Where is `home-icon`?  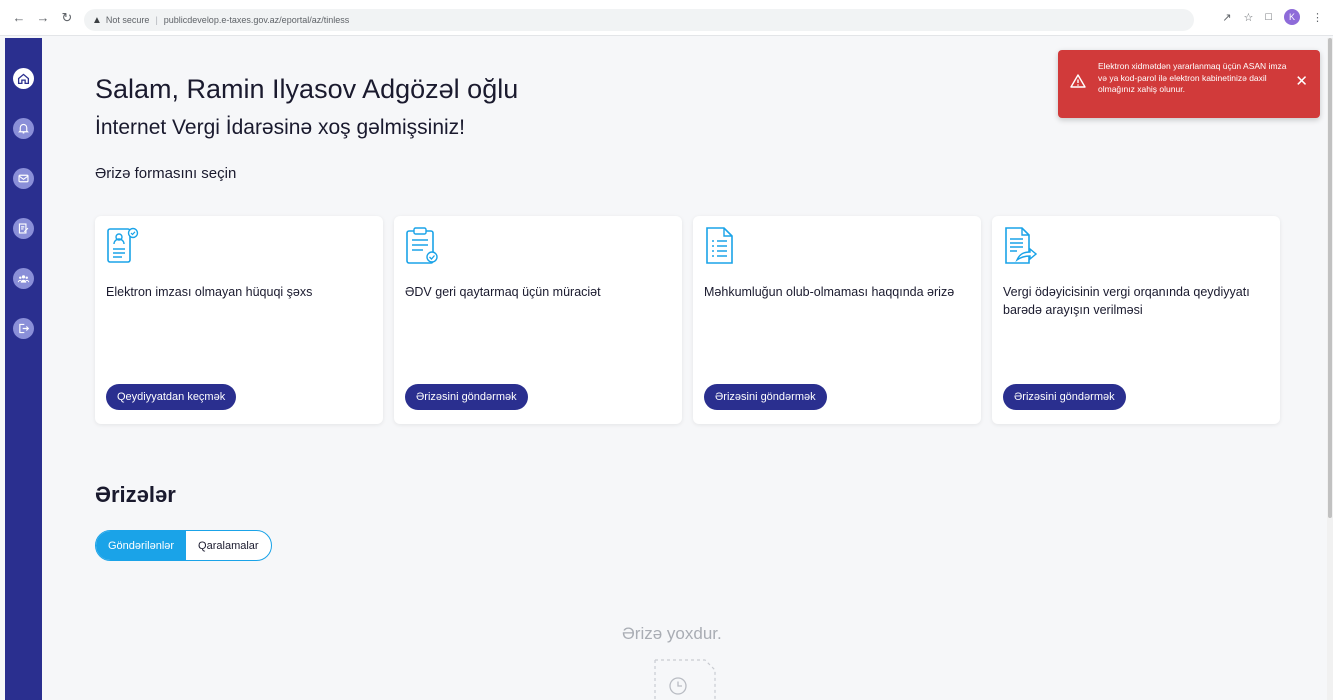
home-icon is located at coordinates (23, 79).